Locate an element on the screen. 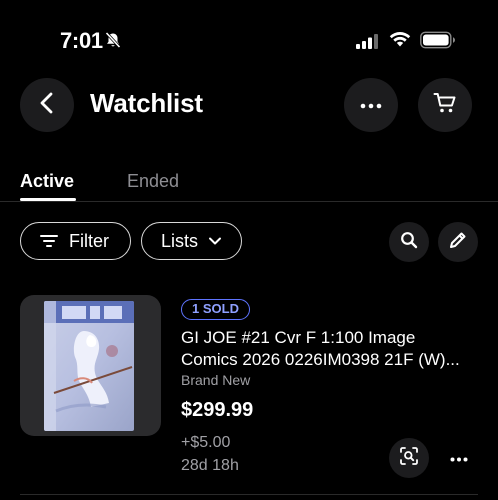 The height and width of the screenshot is (500, 498). search-button is located at coordinates (409, 242).